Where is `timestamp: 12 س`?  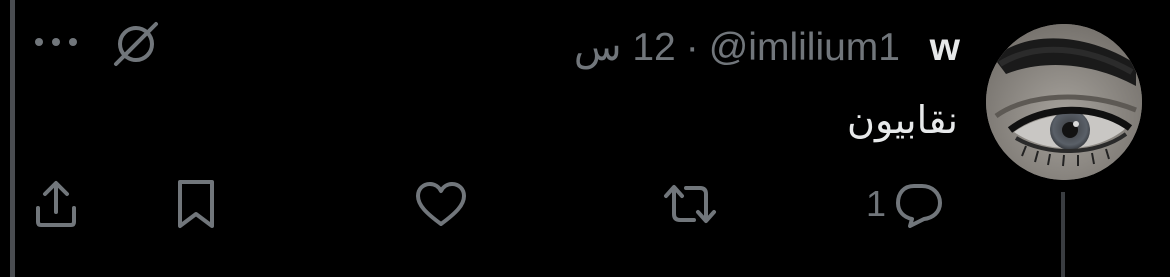 timestamp: 12 س is located at coordinates (625, 48).